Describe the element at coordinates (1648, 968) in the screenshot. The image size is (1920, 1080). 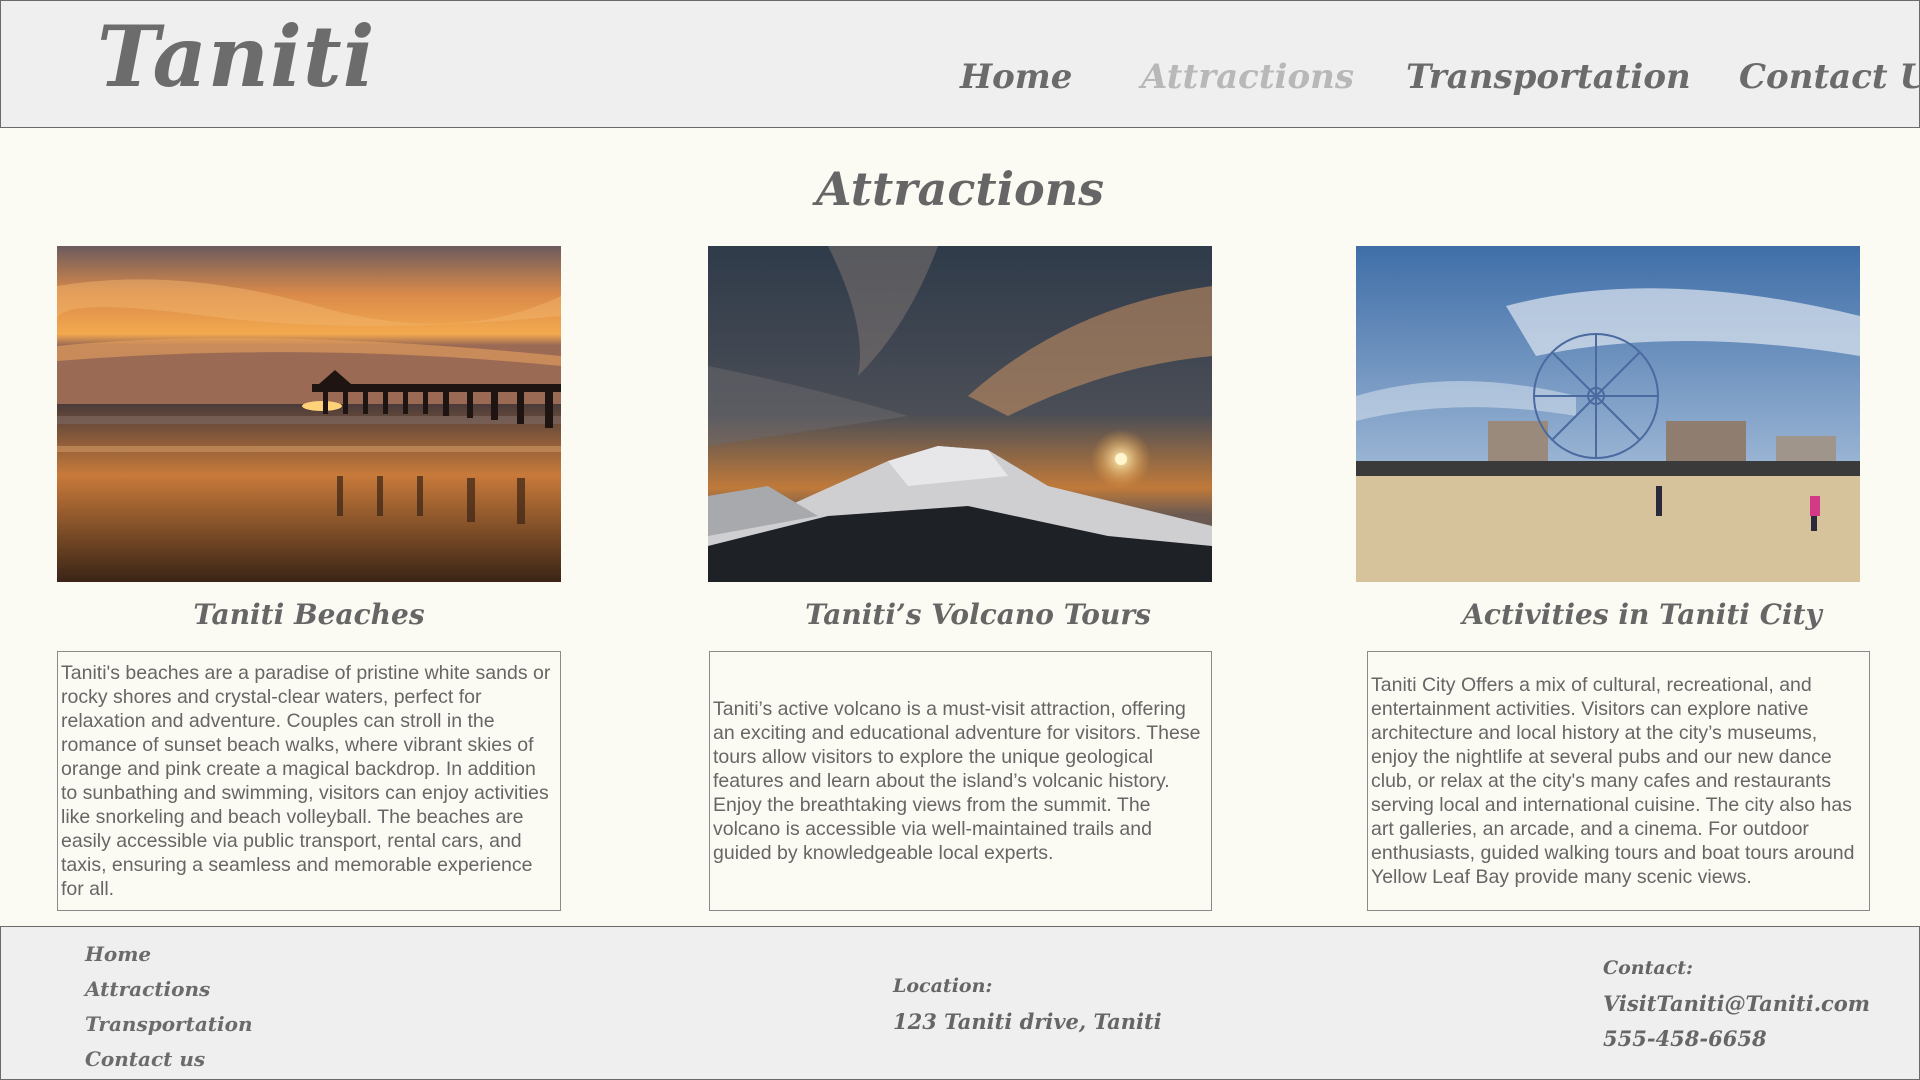
I see `contact-label: Contact:` at that location.